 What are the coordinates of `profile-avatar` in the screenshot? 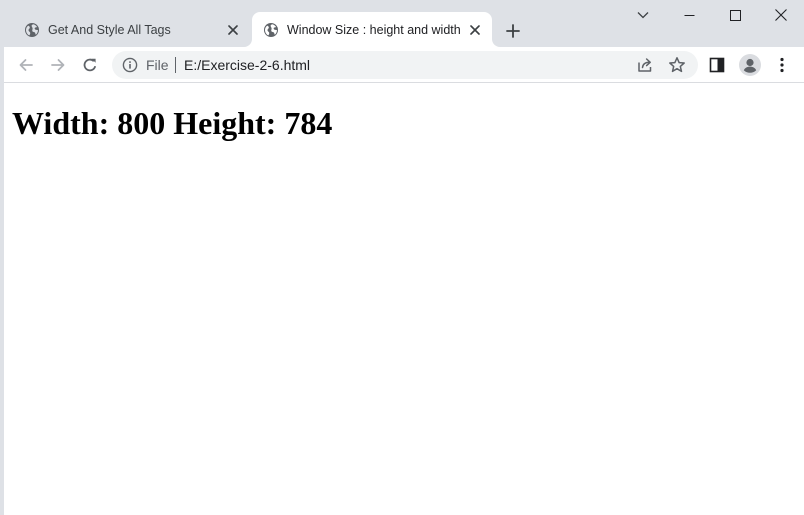 It's located at (750, 65).